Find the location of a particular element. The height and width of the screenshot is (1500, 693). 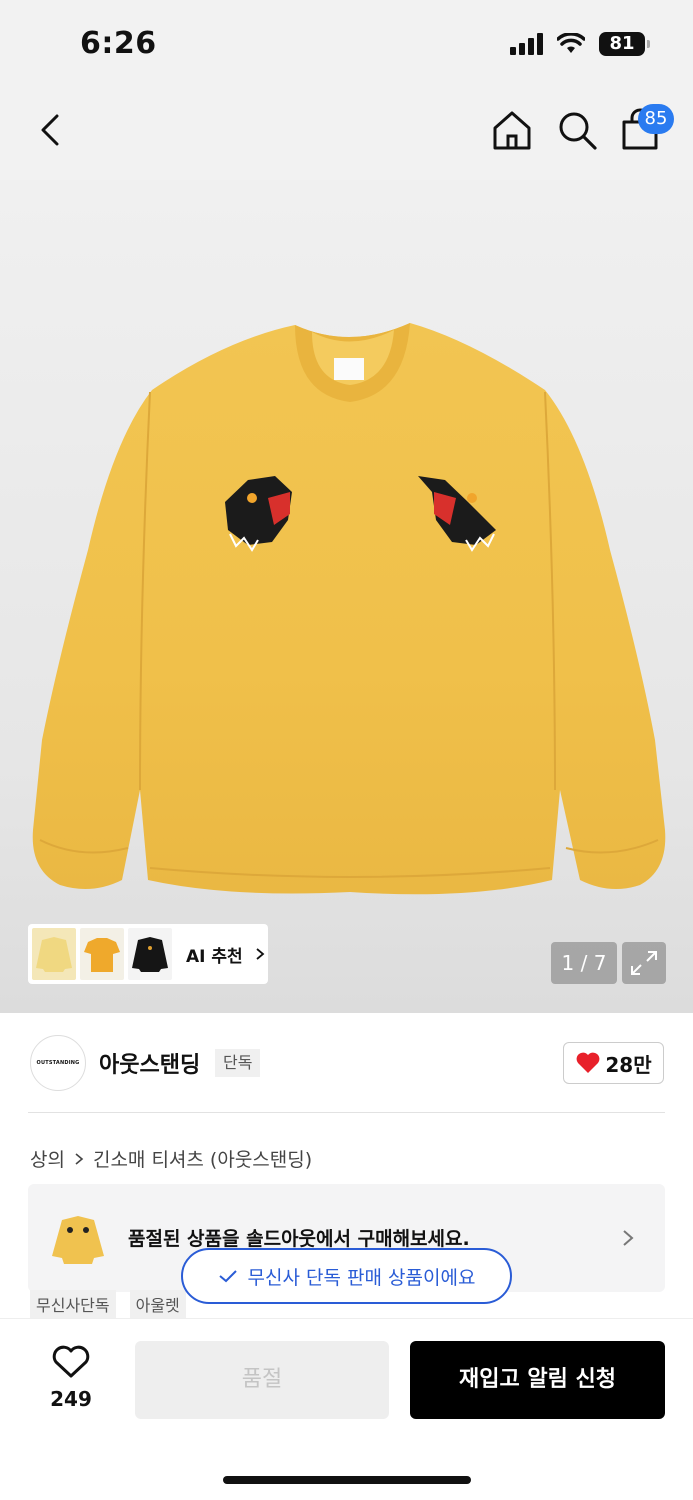

expand-icon is located at coordinates (644, 963).